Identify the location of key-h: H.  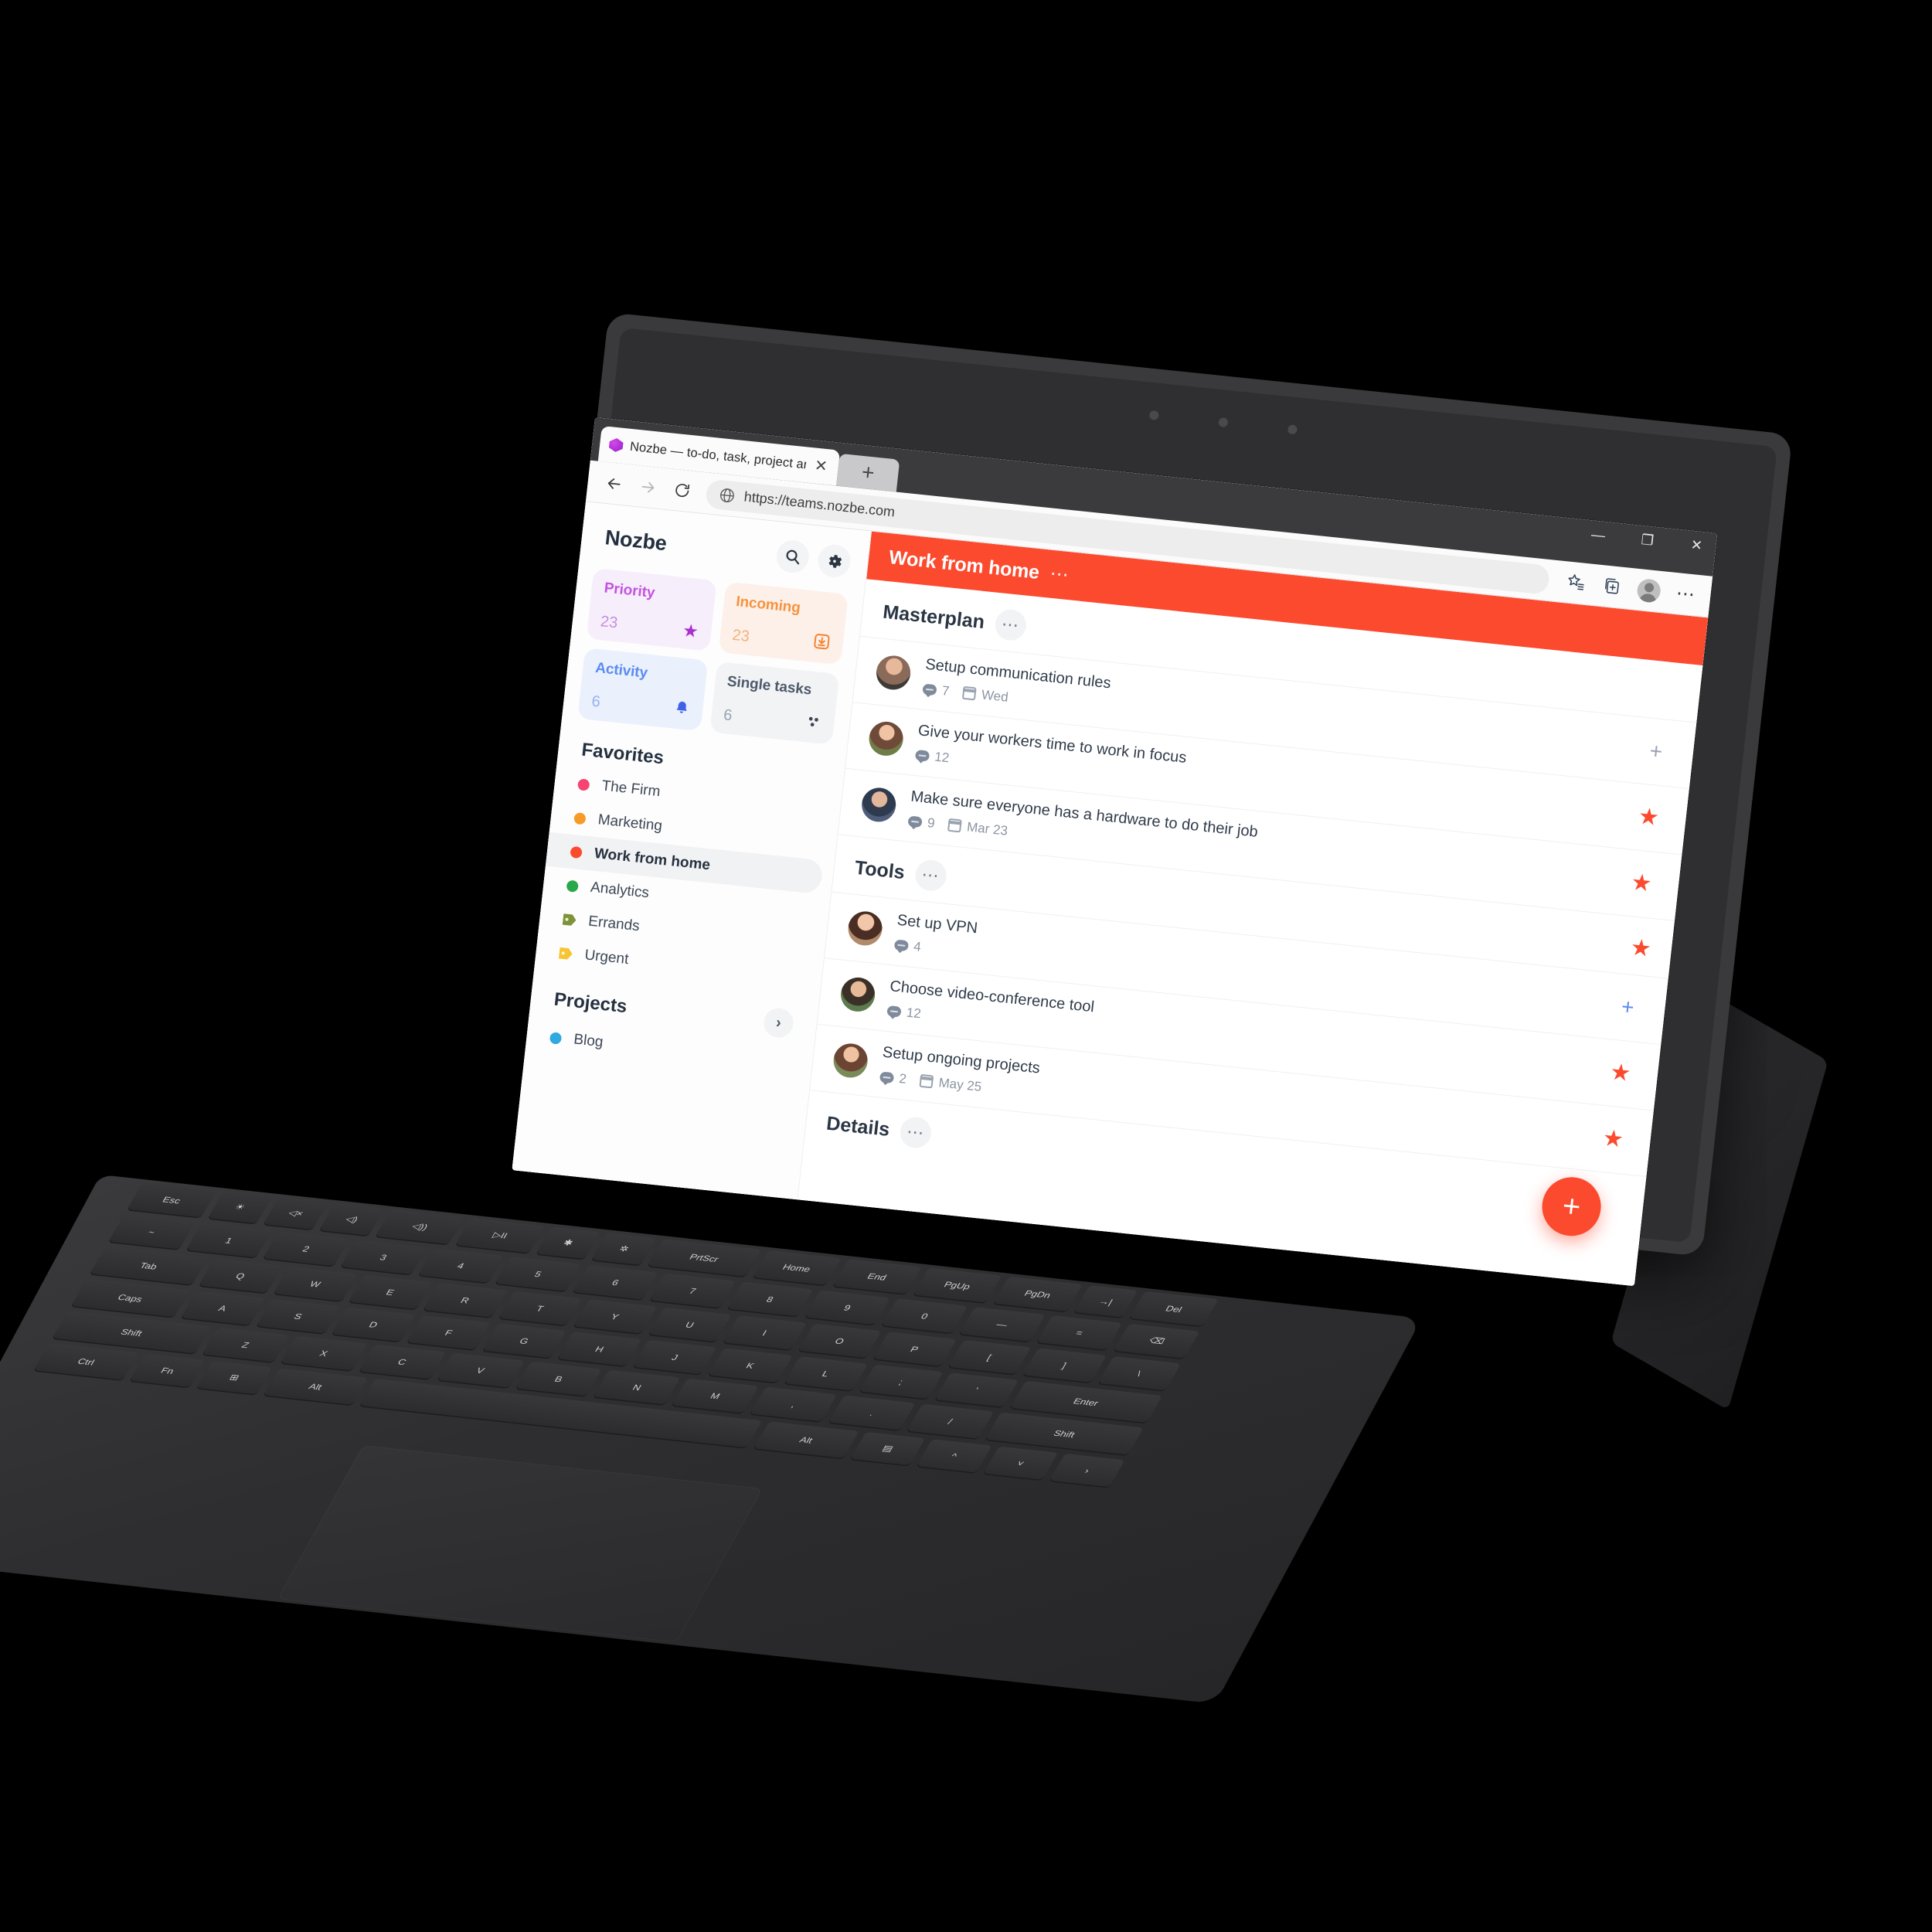
(599, 1349).